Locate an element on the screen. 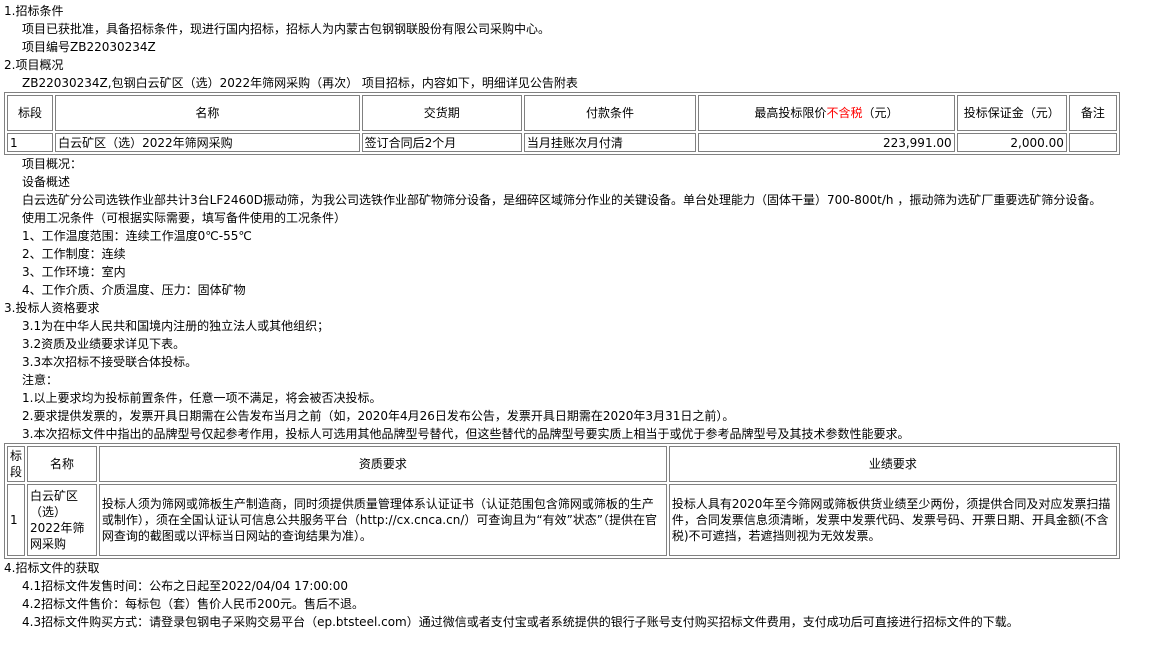 This screenshot has width=1160, height=663. condition-item: 3、工作环境：室内 is located at coordinates (74, 272).